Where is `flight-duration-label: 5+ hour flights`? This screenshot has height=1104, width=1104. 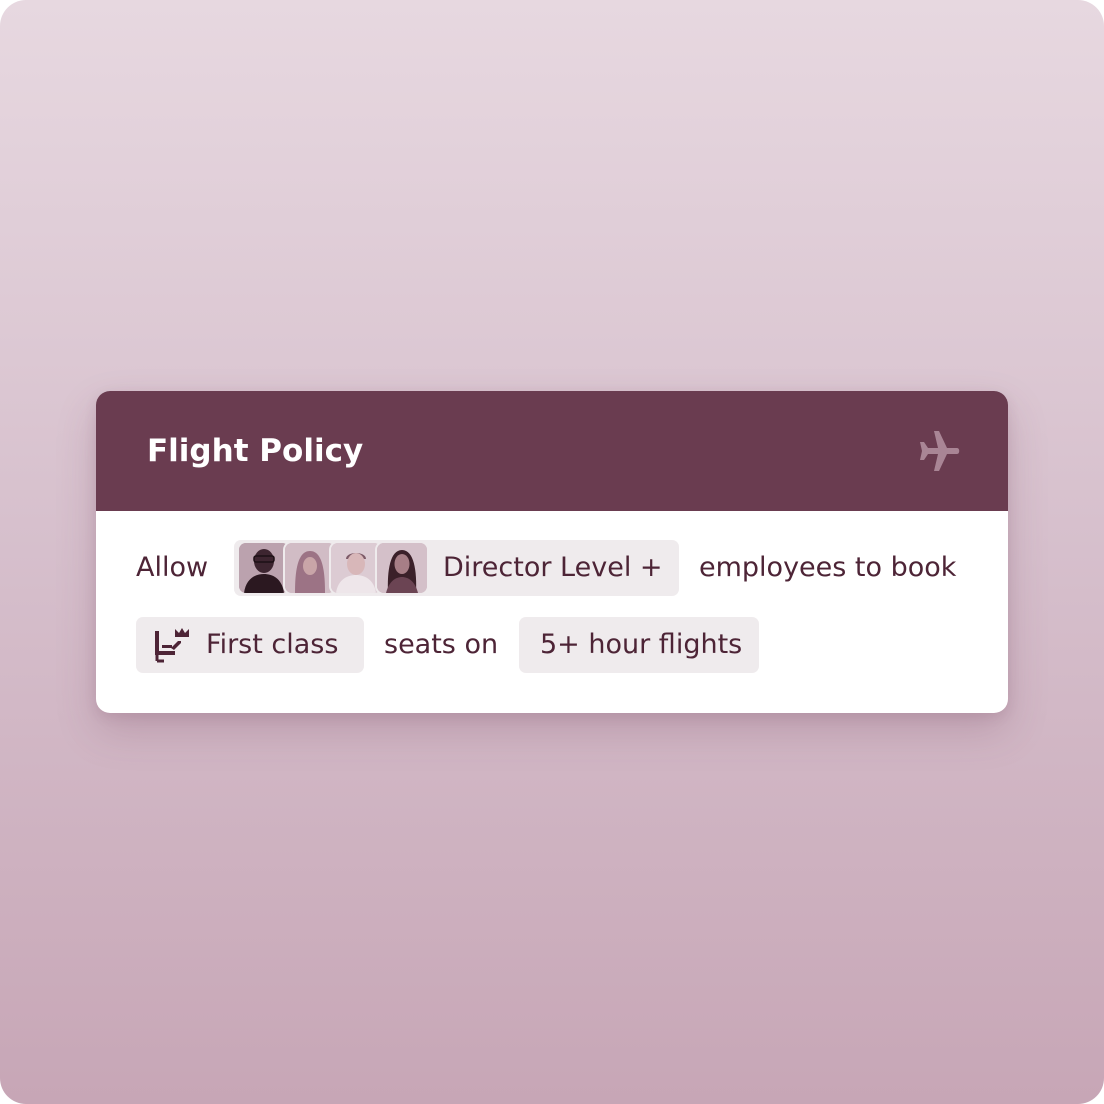
flight-duration-label: 5+ hour flights is located at coordinates (641, 644).